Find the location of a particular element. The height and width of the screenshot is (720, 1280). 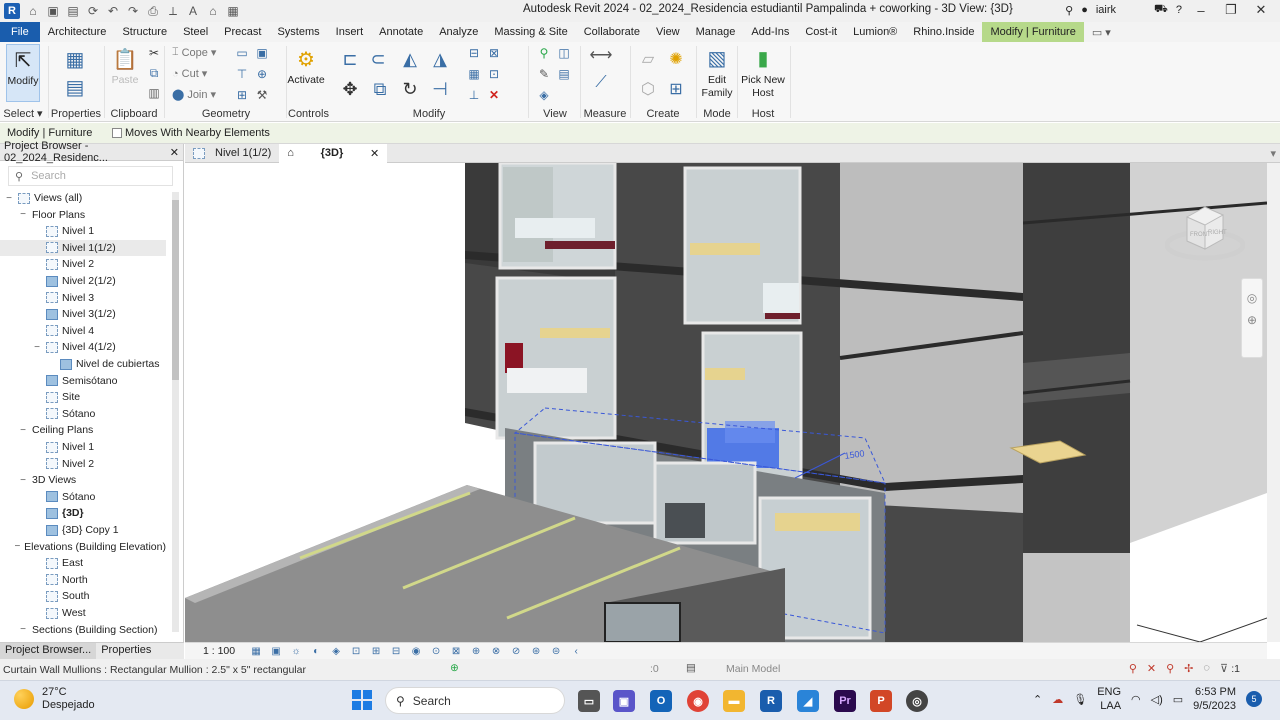

detail-level-icon: ▦ is located at coordinates (256, 651).